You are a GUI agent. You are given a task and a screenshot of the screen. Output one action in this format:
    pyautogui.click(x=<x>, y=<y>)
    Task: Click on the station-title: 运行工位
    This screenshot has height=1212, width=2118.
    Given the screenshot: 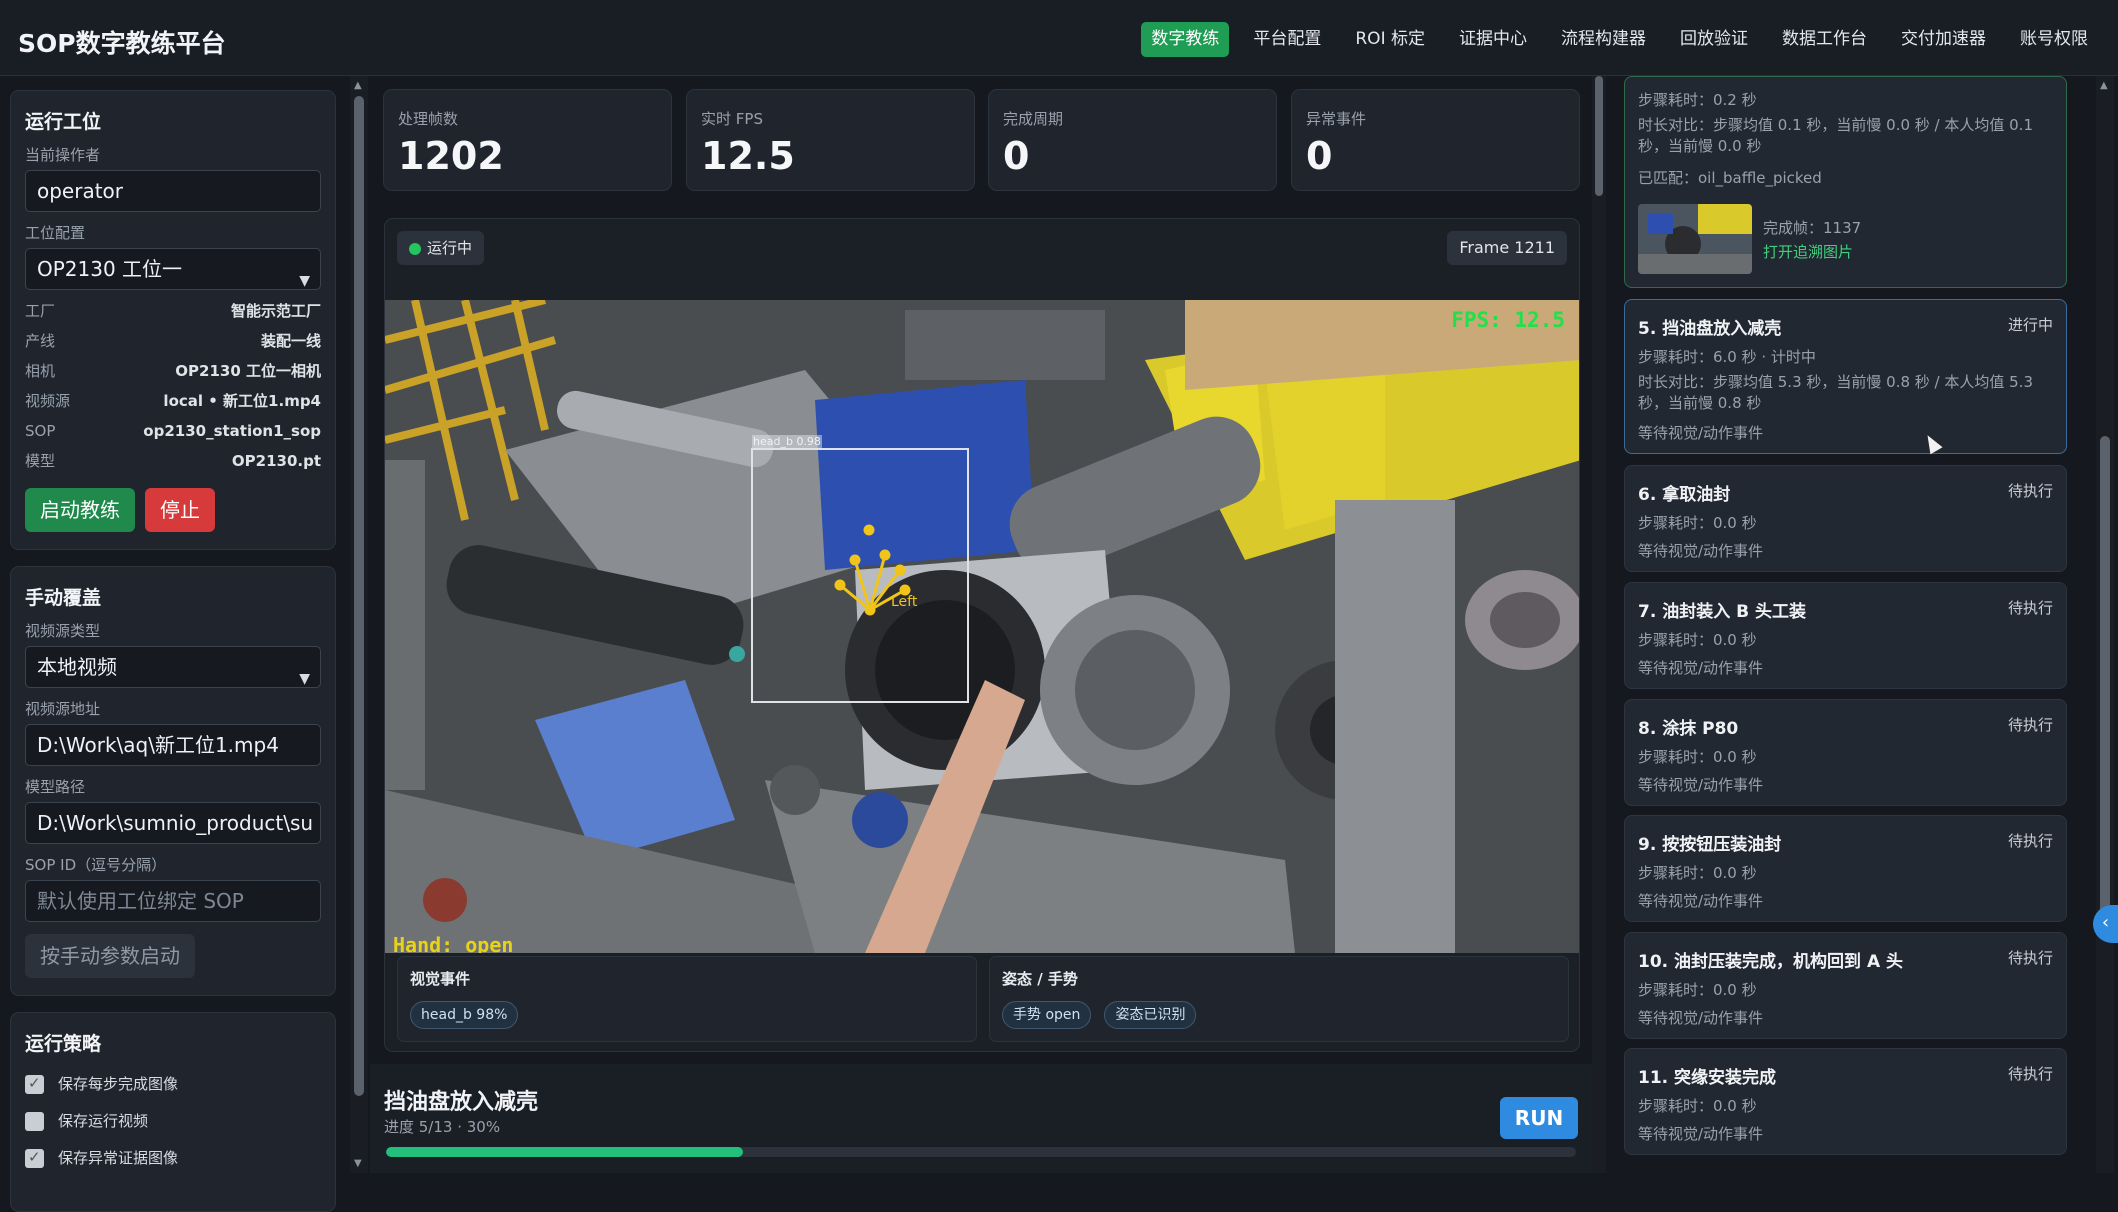 What is the action you would take?
    pyautogui.click(x=63, y=122)
    